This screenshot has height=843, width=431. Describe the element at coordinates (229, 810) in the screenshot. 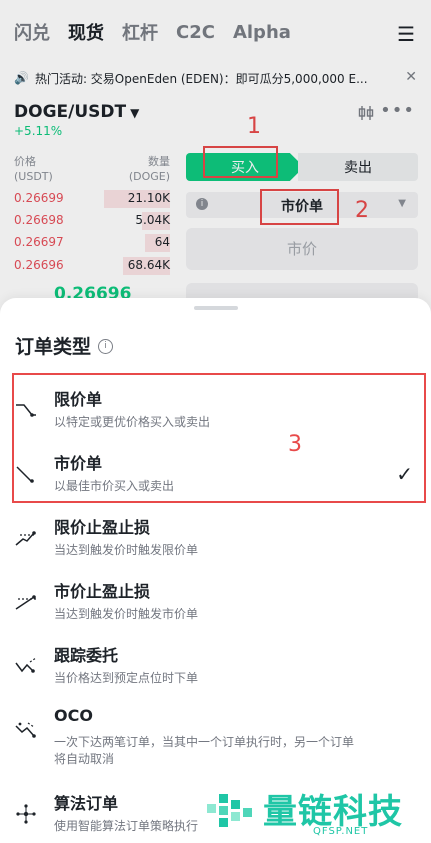

I see `watermark-logo` at that location.